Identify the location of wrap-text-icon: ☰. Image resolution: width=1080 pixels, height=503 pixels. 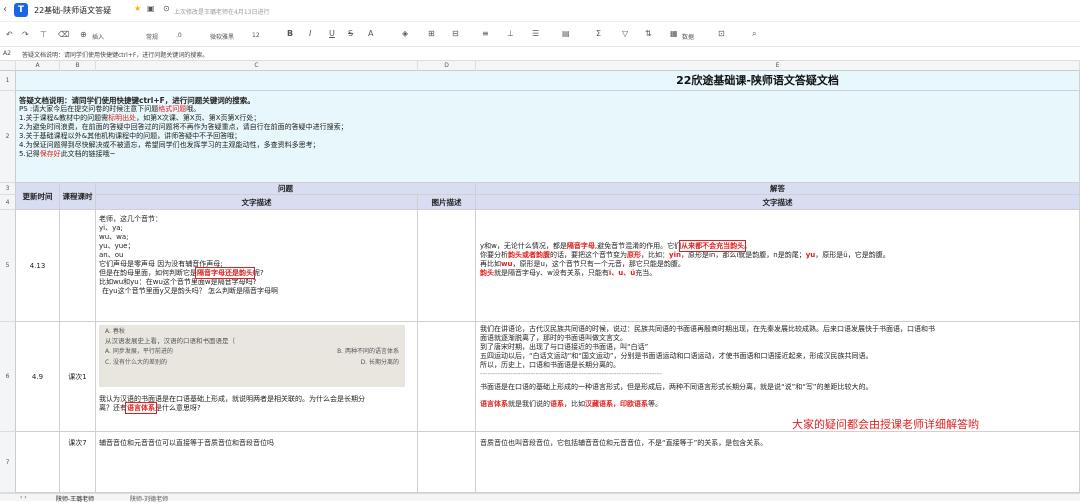
(535, 33).